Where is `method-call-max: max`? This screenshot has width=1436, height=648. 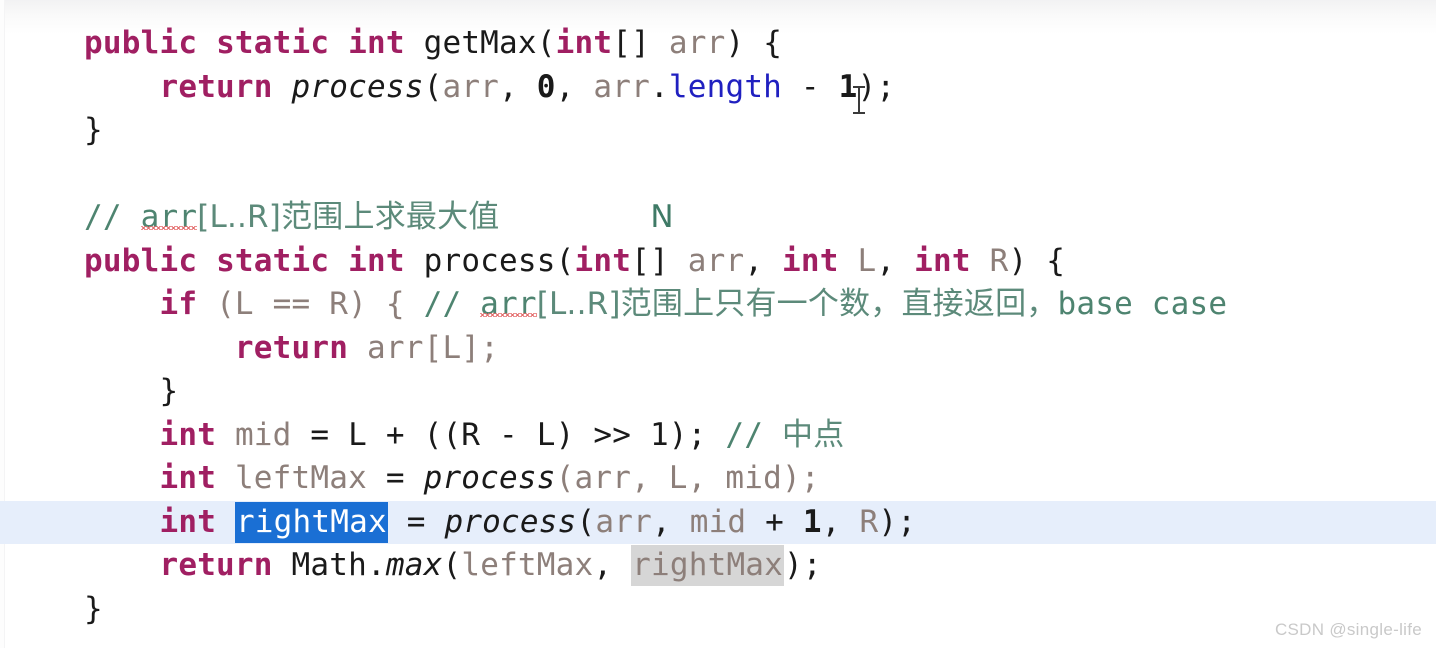
method-call-max: max is located at coordinates (414, 565).